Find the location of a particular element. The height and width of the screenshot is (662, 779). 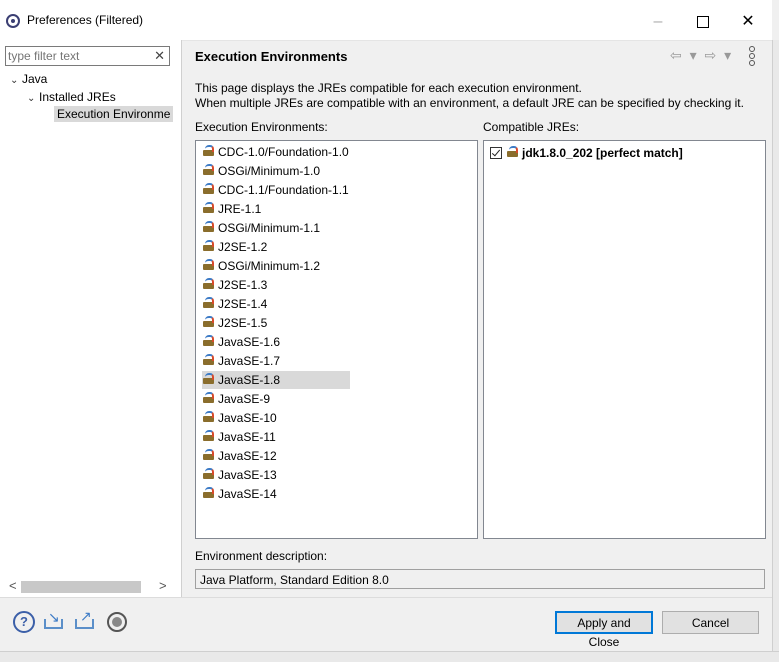

tree-item-label: Execution Environme is located at coordinates (114, 114).